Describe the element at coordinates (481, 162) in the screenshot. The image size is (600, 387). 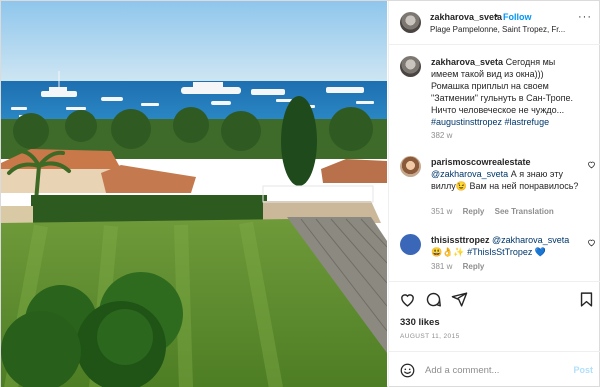
I see `comment-username: parismoscowrealestate` at that location.